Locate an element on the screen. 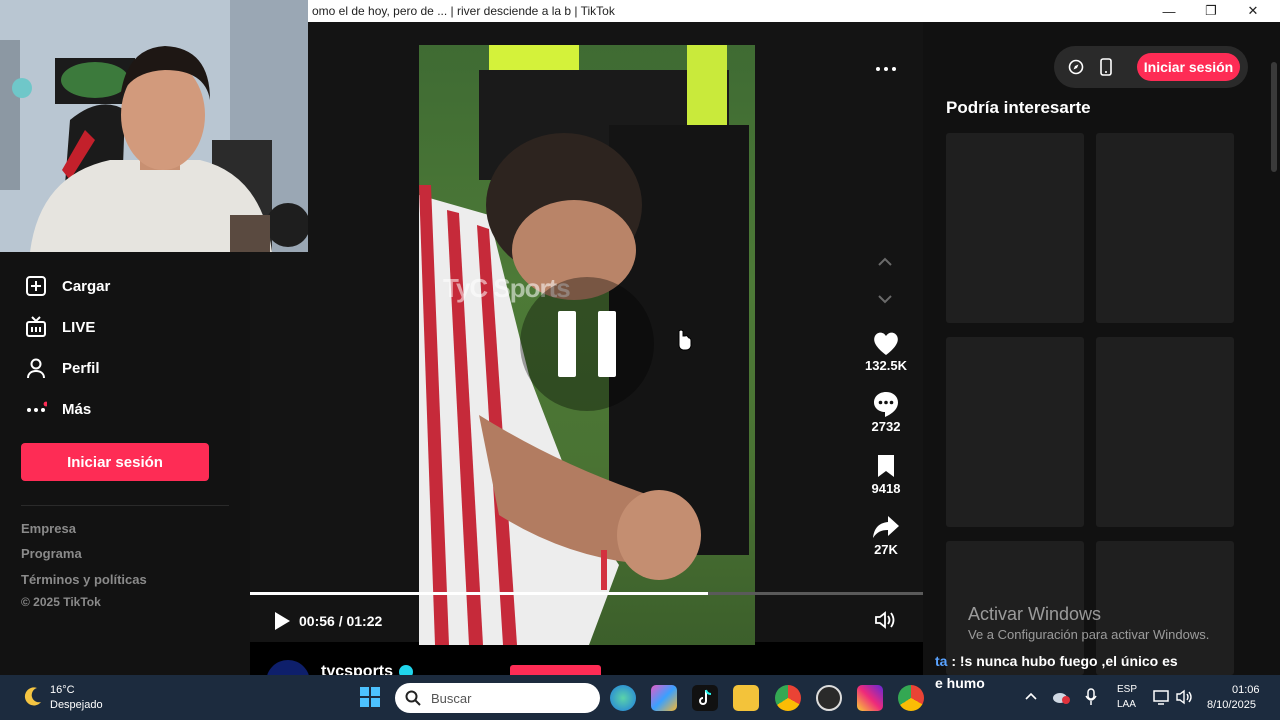 Image resolution: width=1280 pixels, height=720 pixels. more-icon is located at coordinates (36, 409).